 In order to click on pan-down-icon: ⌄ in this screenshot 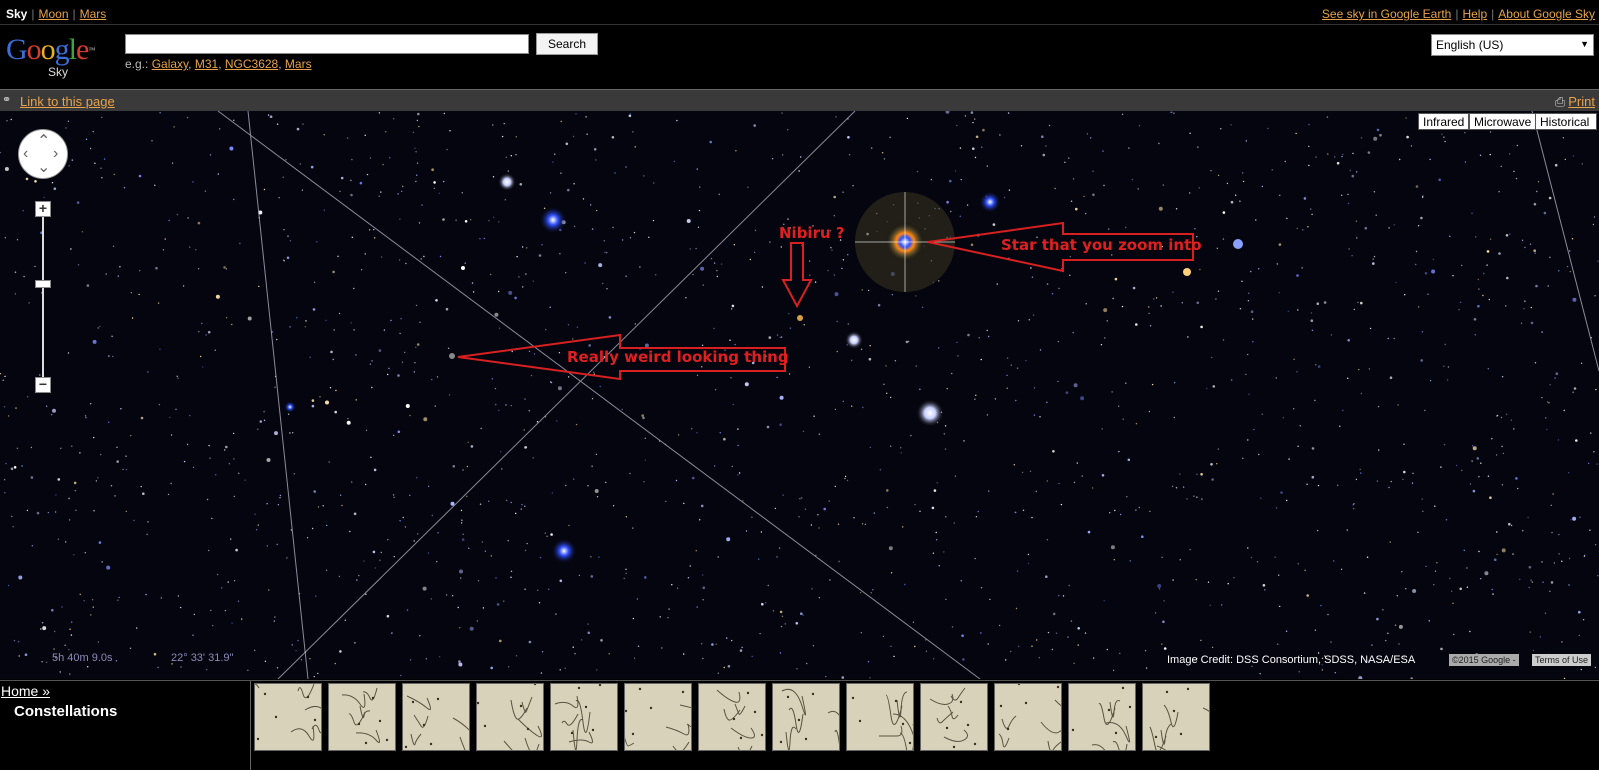, I will do `click(43, 168)`.